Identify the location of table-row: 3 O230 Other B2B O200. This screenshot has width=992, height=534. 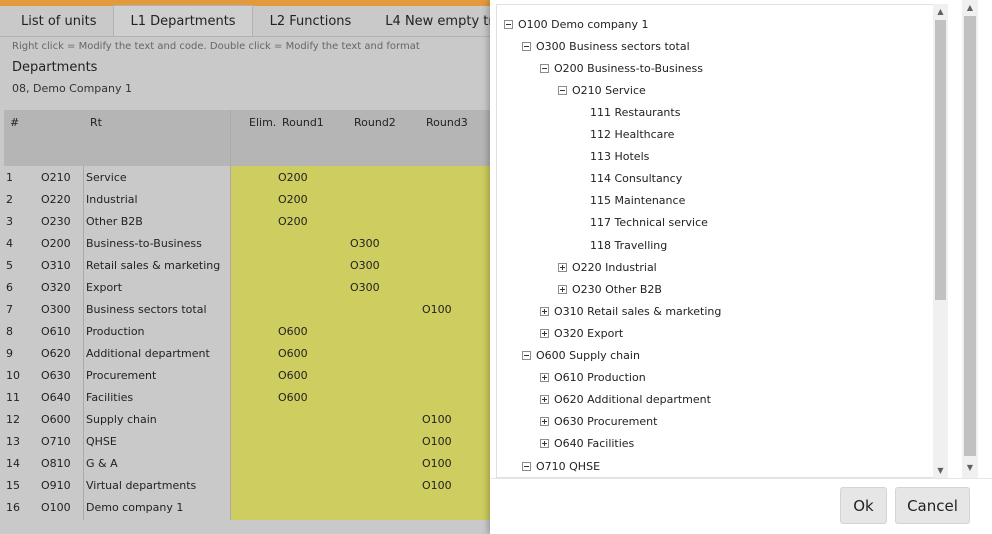
(247, 221).